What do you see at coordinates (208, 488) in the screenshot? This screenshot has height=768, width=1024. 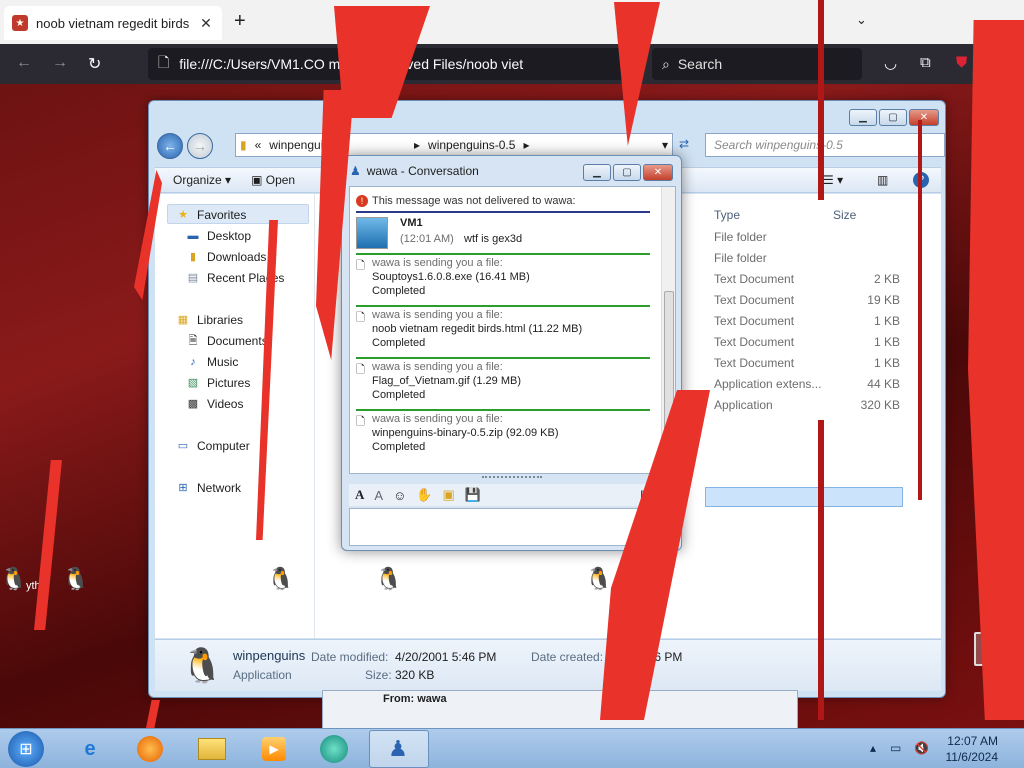 I see `nav-item-network: ⊞ Network` at bounding box center [208, 488].